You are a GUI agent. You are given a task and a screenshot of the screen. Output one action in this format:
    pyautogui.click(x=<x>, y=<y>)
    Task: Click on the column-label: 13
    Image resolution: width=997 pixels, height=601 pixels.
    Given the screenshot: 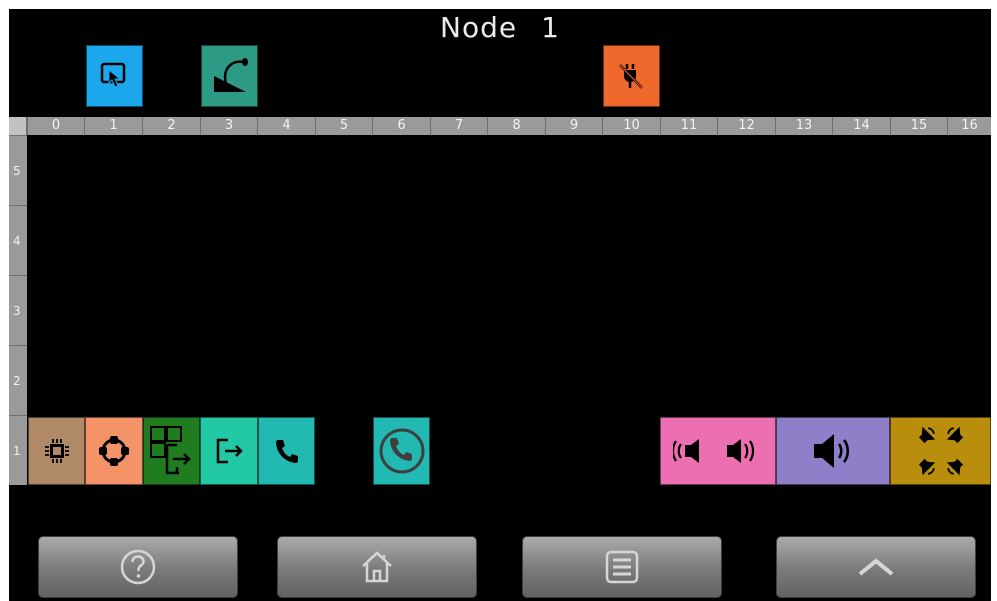 What is the action you would take?
    pyautogui.click(x=803, y=126)
    